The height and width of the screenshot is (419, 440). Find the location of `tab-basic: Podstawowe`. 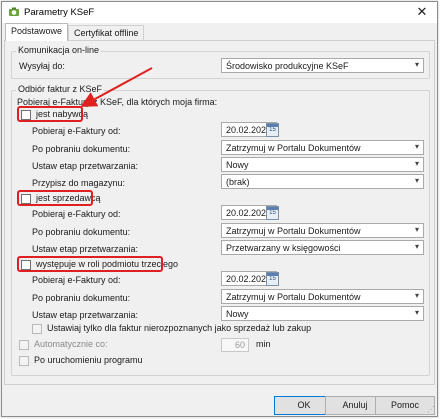

tab-basic: Podstawowe is located at coordinates (37, 32).